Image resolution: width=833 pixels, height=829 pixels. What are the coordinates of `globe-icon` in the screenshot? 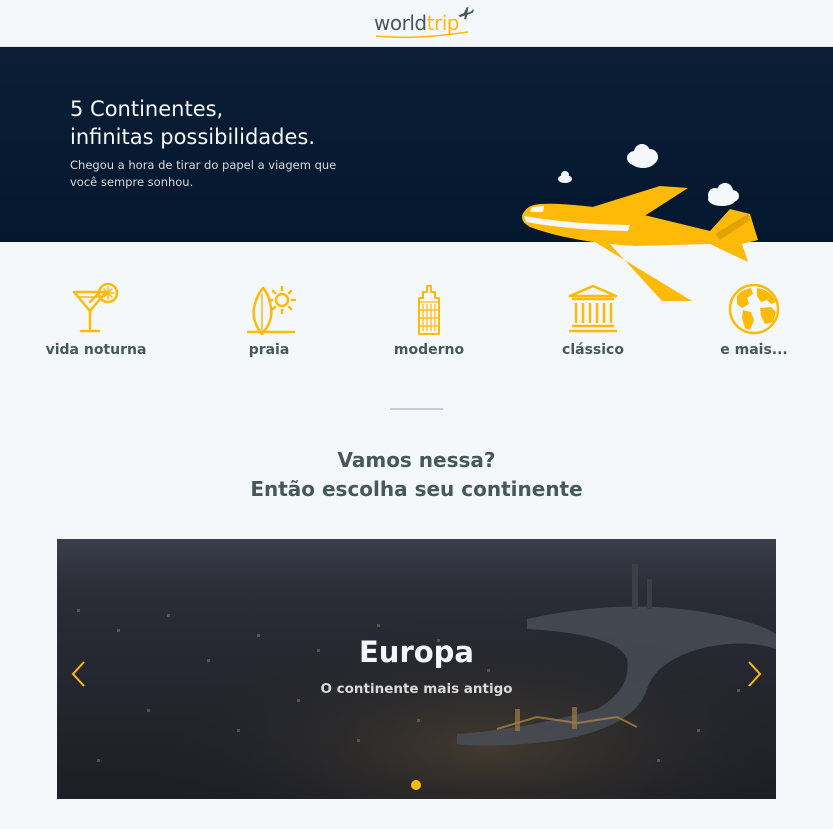 It's located at (754, 309).